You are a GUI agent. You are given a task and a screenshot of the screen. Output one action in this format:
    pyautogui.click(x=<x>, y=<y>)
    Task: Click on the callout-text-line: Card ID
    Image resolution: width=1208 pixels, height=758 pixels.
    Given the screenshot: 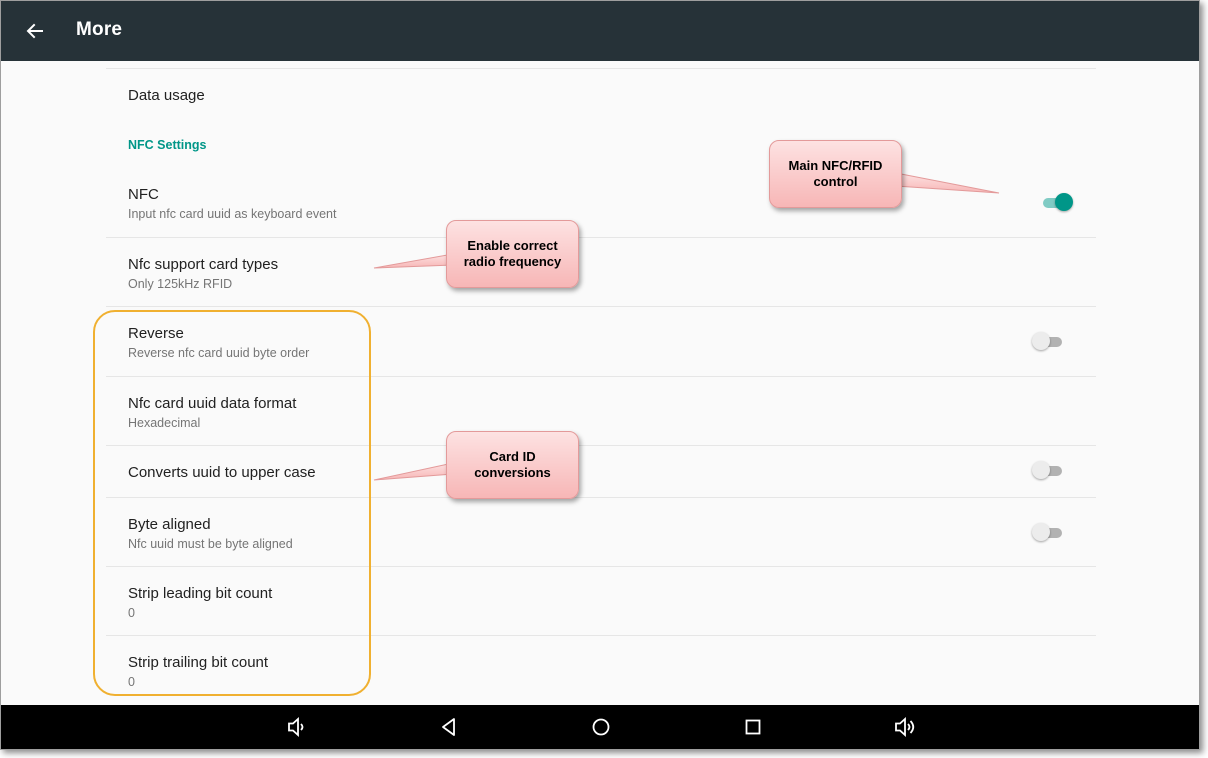 What is the action you would take?
    pyautogui.click(x=512, y=456)
    